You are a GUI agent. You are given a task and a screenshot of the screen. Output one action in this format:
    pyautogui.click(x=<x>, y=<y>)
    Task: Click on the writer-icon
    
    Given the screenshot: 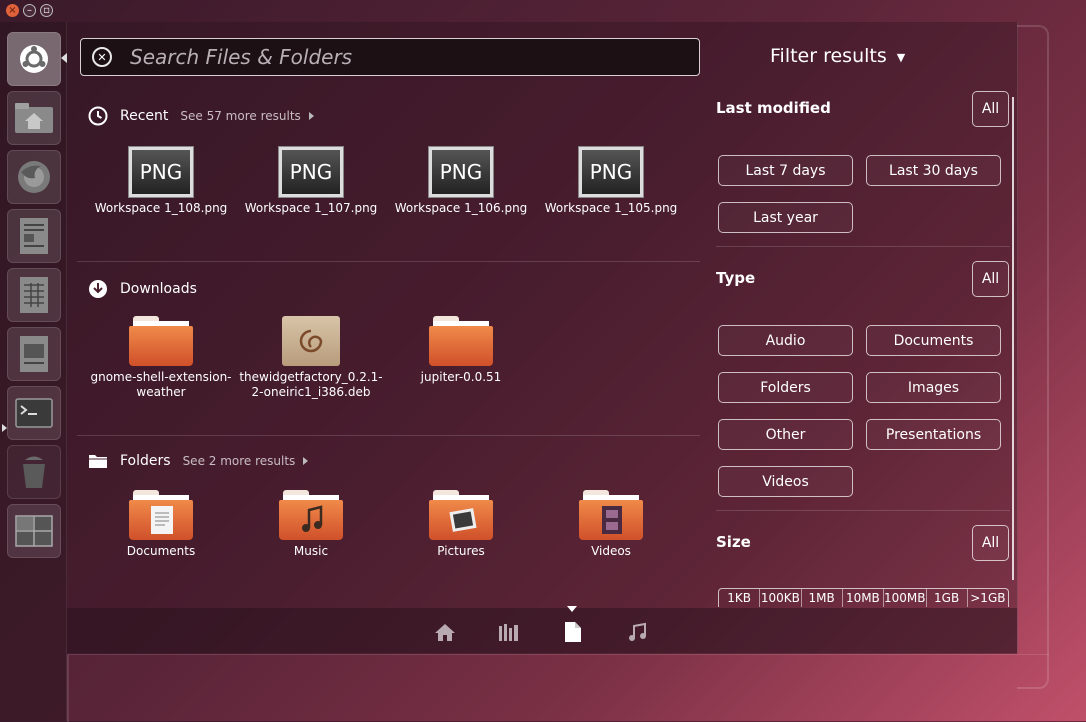 What is the action you would take?
    pyautogui.click(x=34, y=236)
    